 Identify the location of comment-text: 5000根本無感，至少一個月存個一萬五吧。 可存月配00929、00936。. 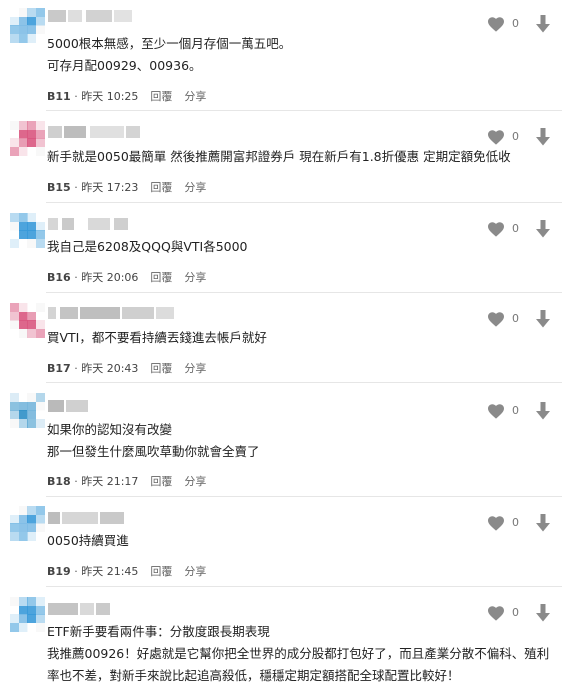
(301, 55).